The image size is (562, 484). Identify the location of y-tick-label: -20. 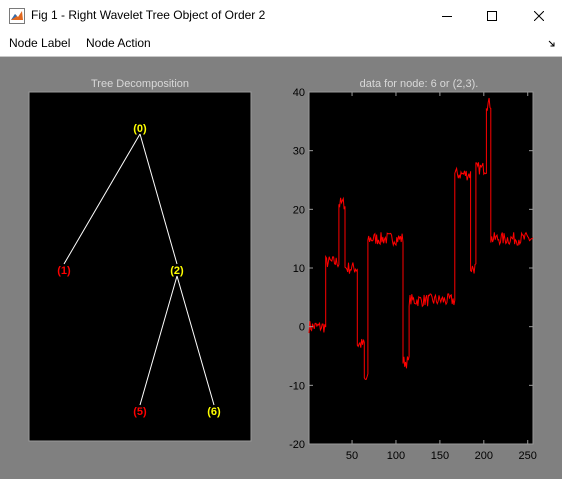
(297, 445).